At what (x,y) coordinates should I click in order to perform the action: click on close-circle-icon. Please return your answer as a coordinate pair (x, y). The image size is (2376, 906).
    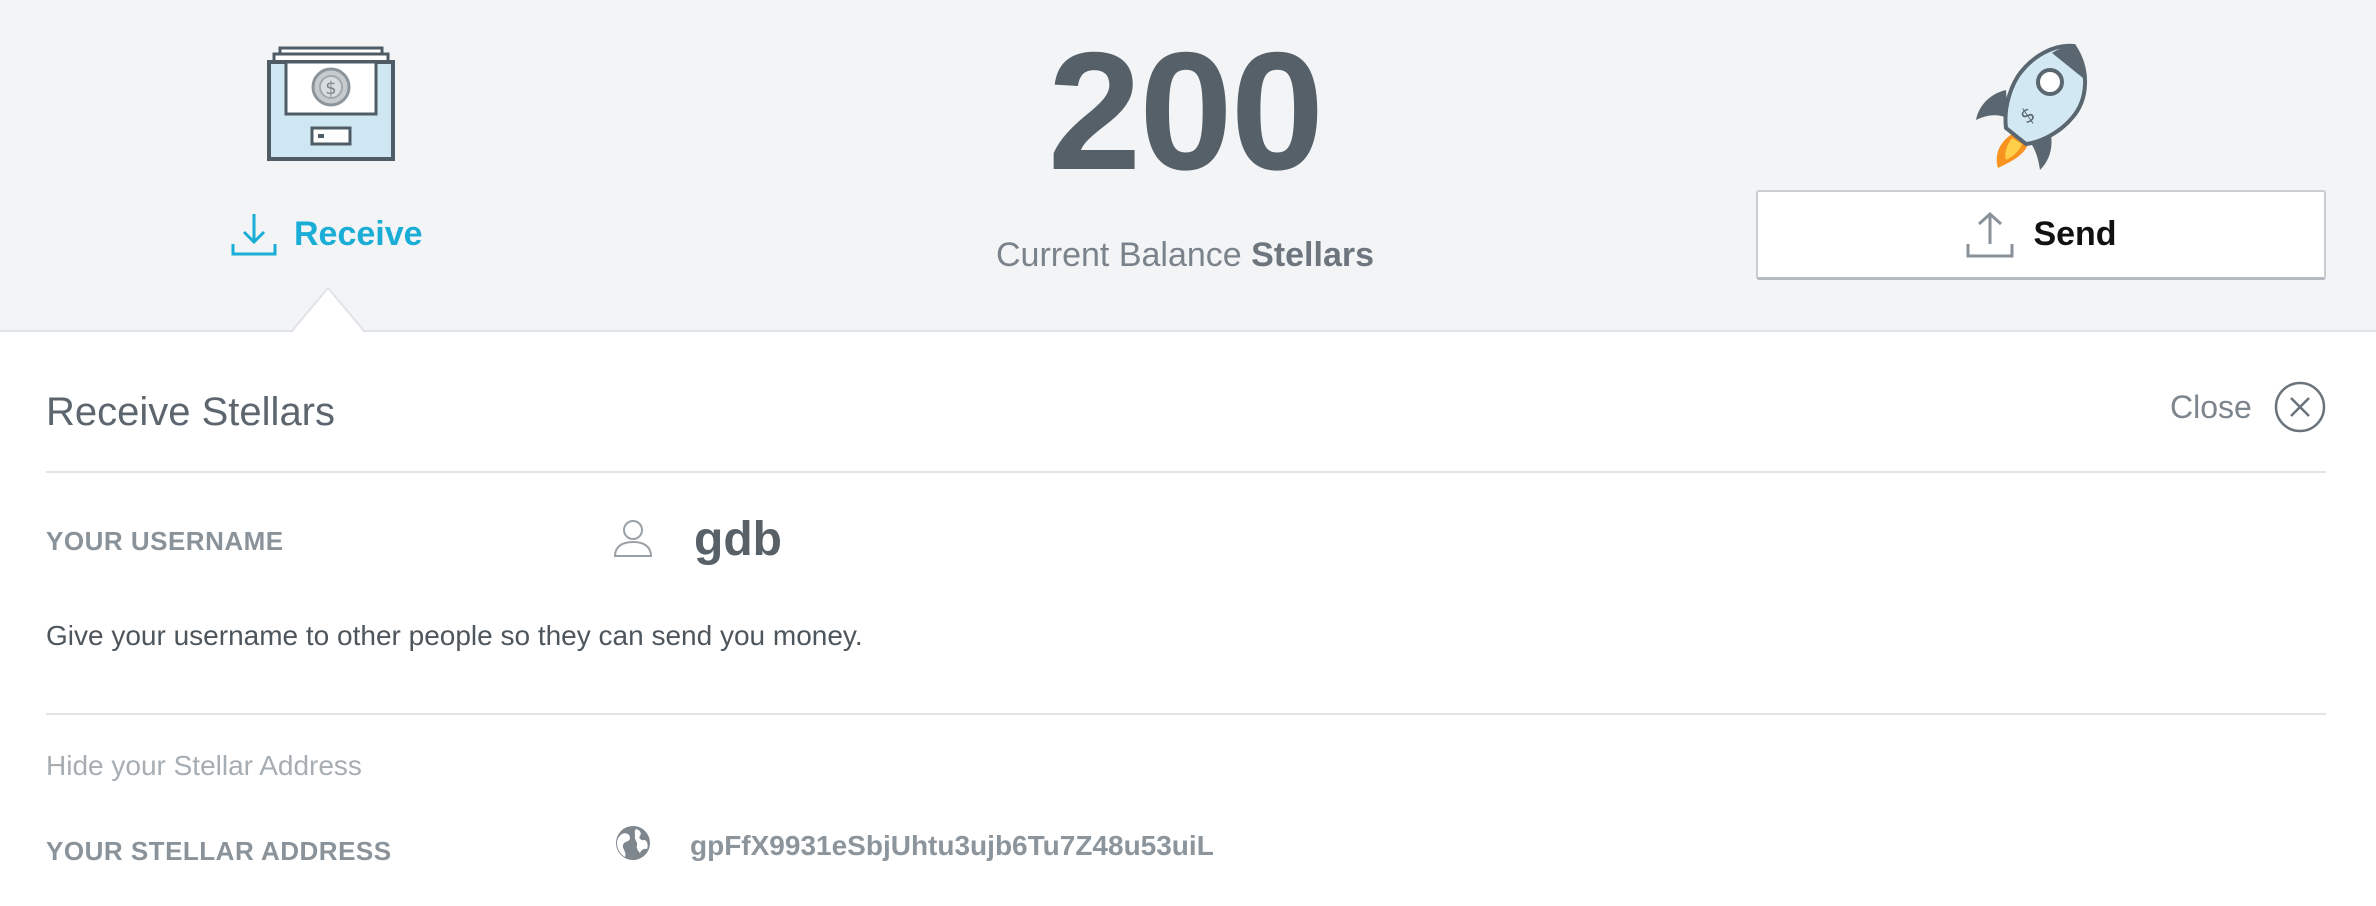
    Looking at the image, I should click on (2300, 407).